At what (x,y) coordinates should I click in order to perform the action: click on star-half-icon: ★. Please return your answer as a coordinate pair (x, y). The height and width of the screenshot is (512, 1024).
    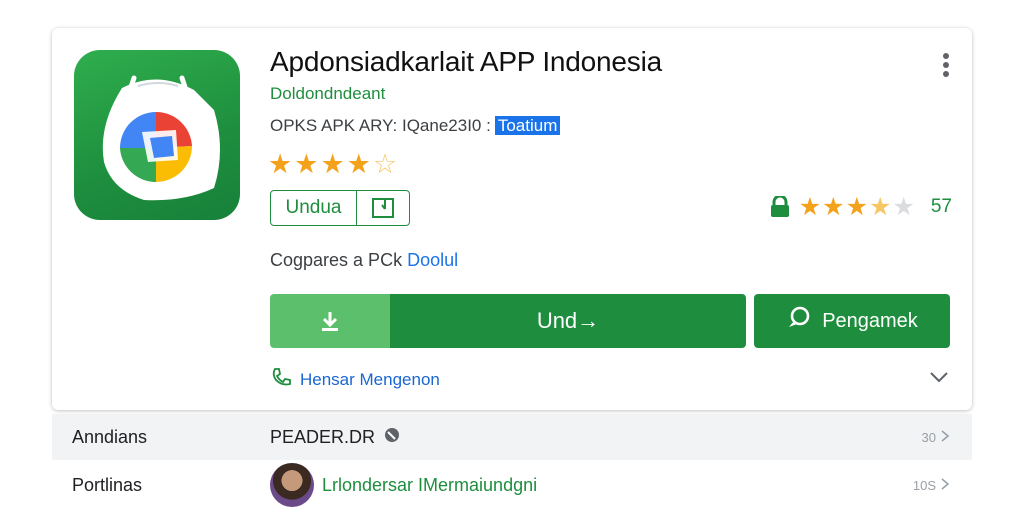
    Looking at the image, I should click on (880, 206).